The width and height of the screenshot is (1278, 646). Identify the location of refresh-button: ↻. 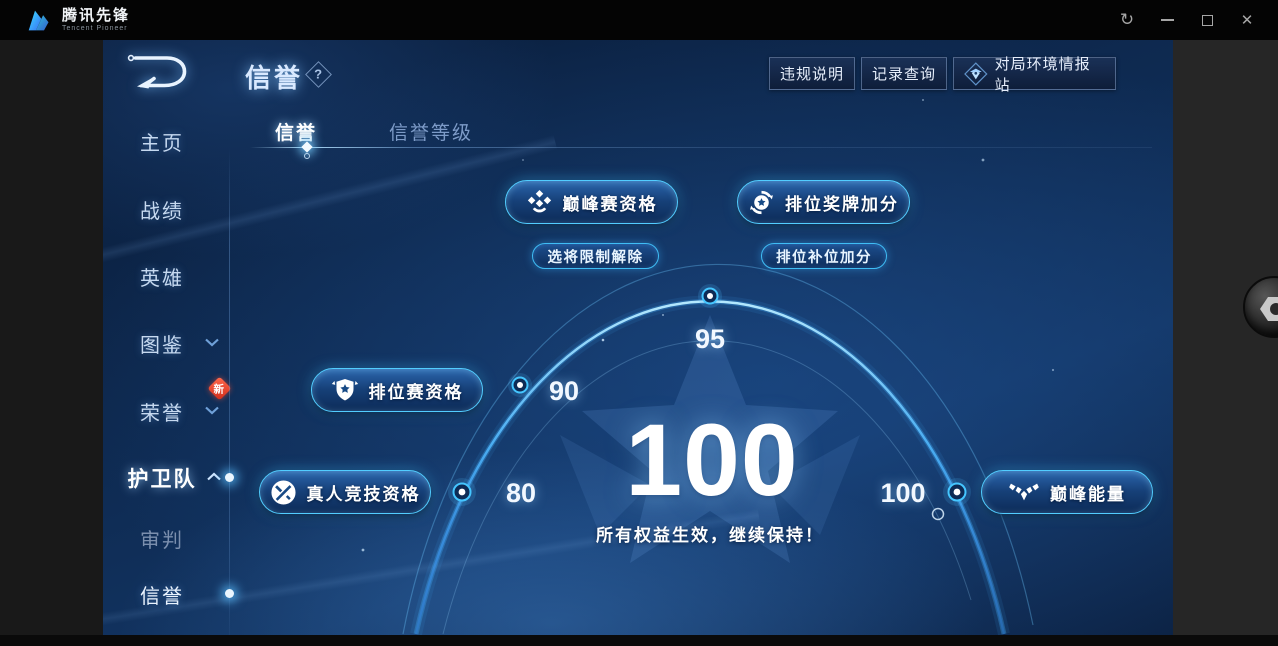
(1127, 20).